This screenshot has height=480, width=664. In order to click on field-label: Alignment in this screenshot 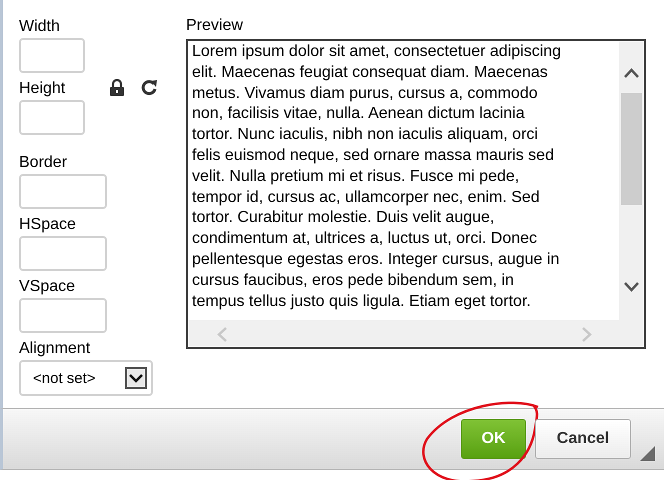, I will do `click(54, 349)`.